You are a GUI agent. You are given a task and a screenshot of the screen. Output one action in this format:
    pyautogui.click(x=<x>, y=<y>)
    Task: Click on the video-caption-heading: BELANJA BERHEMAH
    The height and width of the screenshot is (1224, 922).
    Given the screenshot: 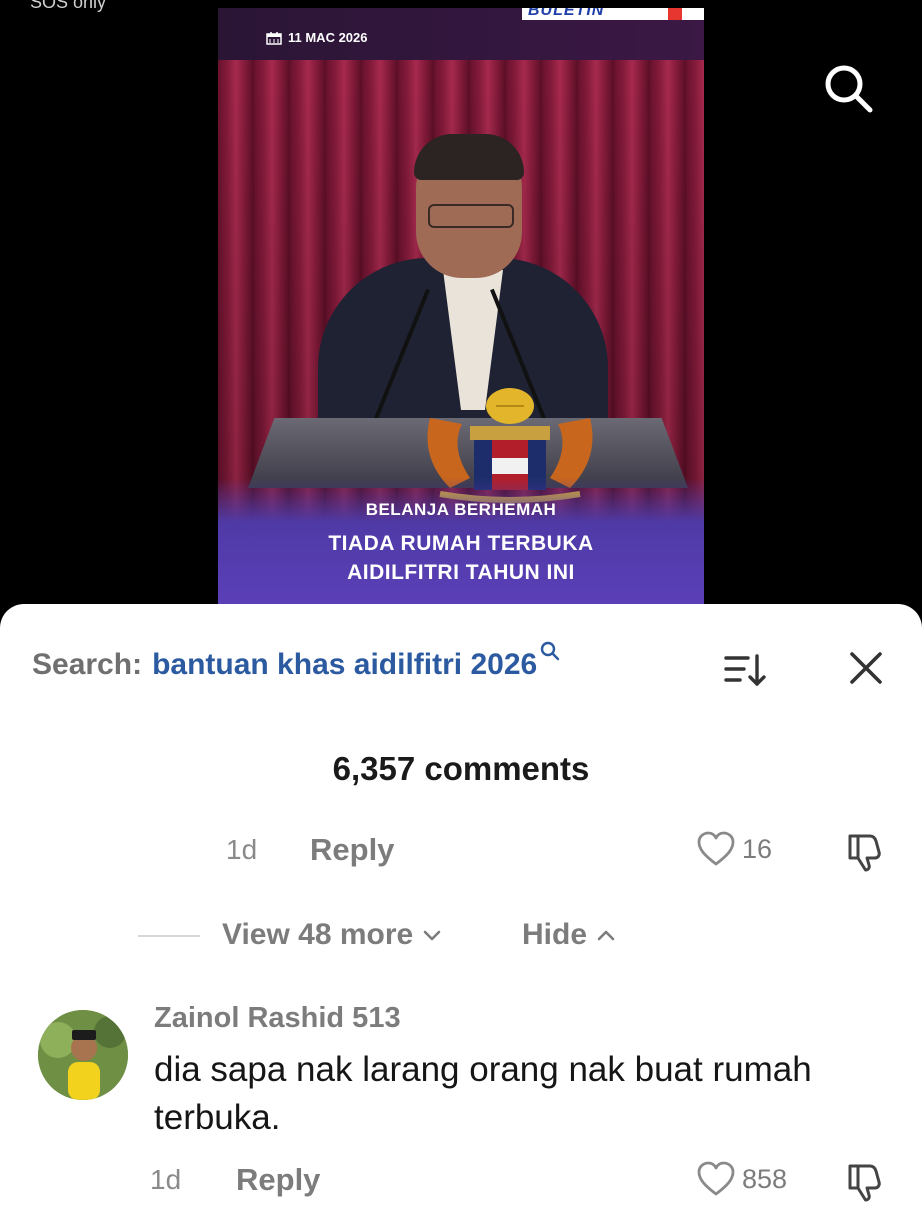 What is the action you would take?
    pyautogui.click(x=461, y=509)
    